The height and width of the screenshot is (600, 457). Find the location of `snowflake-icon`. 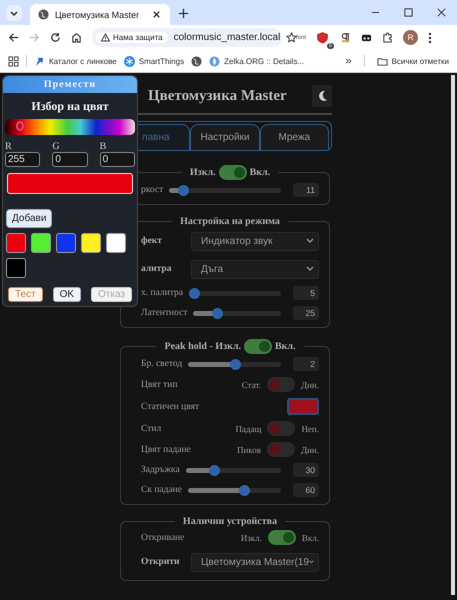

snowflake-icon is located at coordinates (129, 61).